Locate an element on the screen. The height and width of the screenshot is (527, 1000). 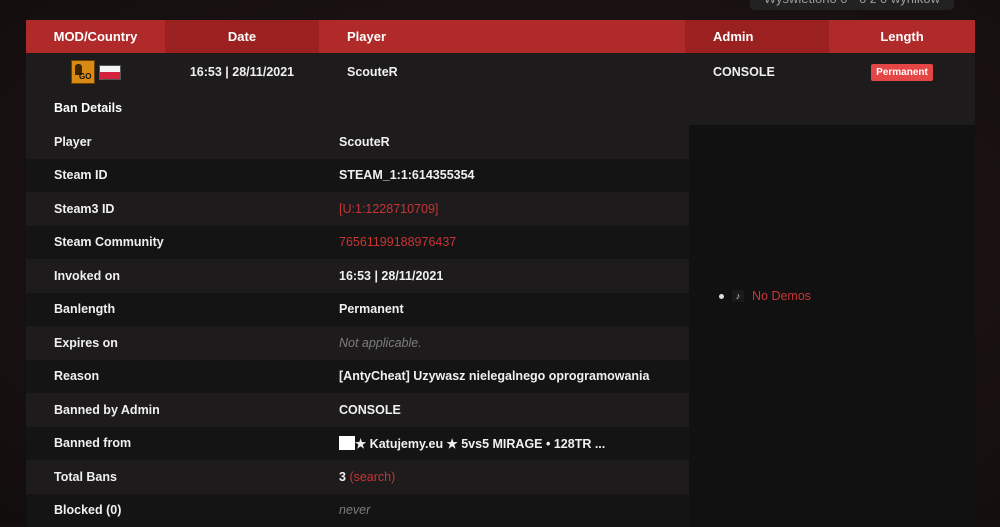
demo-icon: ♪ is located at coordinates (738, 296).